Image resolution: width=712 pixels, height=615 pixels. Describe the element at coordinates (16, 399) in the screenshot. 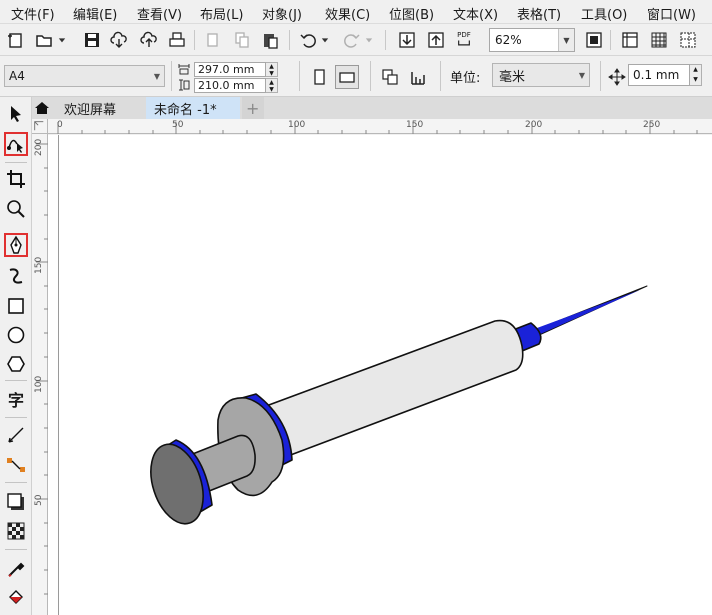

I see `text-tool-icon: 字` at that location.